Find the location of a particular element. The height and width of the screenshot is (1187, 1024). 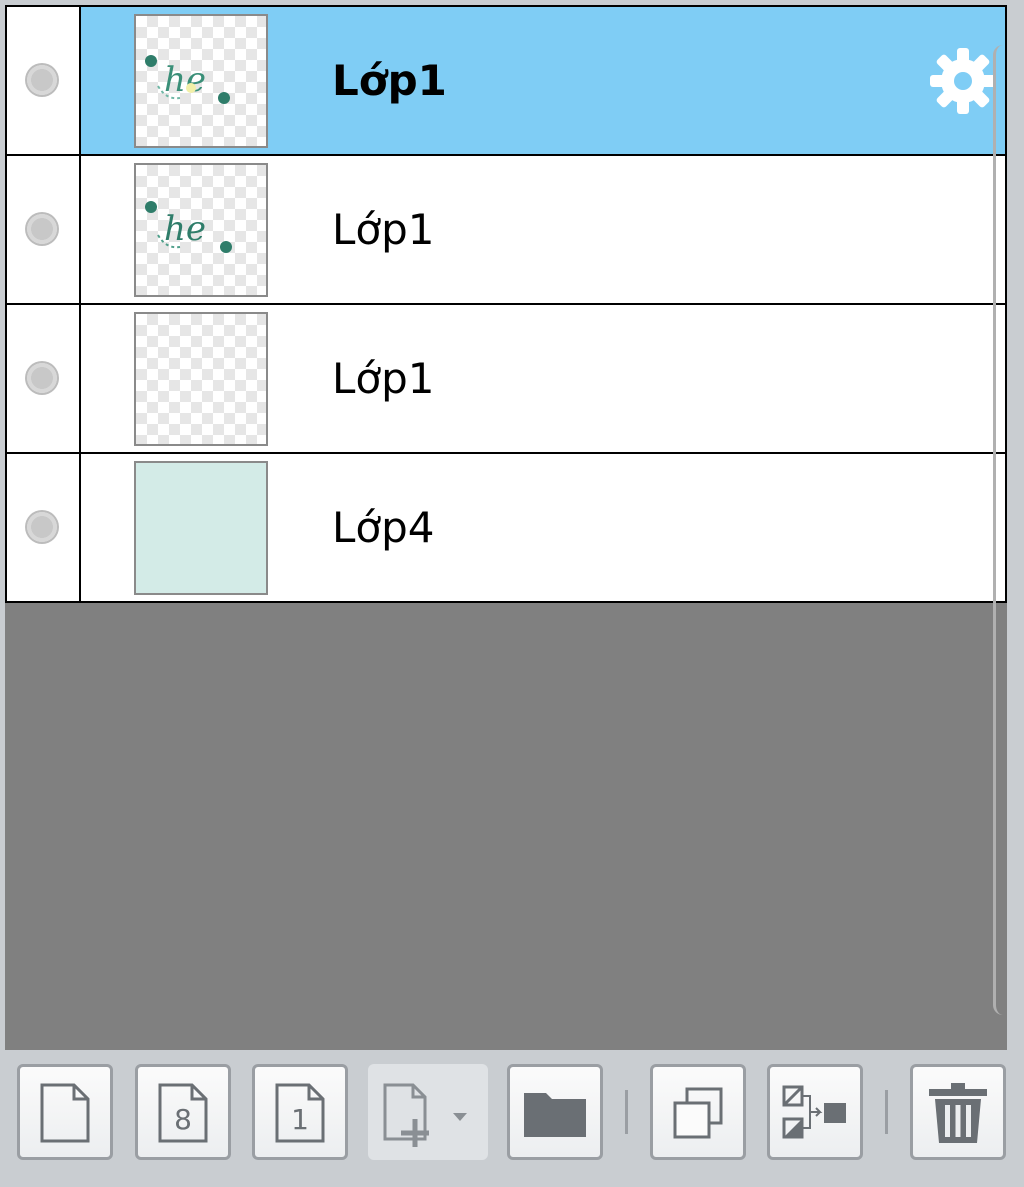

add-layer-dropdown-button is located at coordinates (428, 1112).